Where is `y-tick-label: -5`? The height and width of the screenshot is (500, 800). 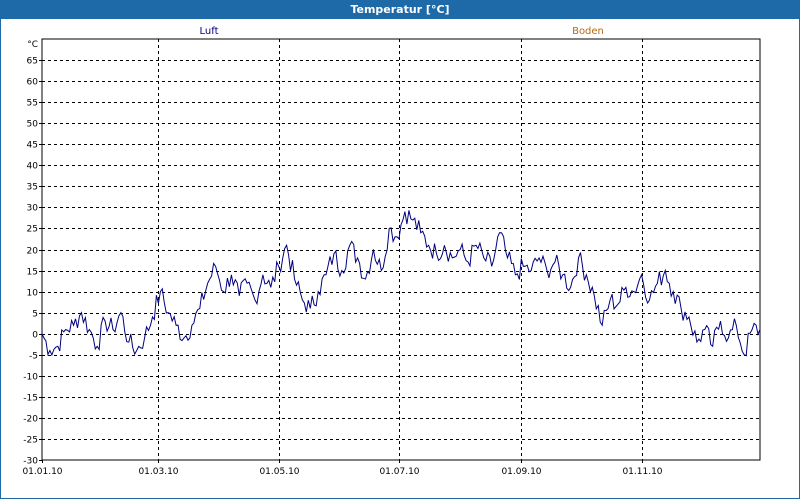 y-tick-label: -5 is located at coordinates (33, 357).